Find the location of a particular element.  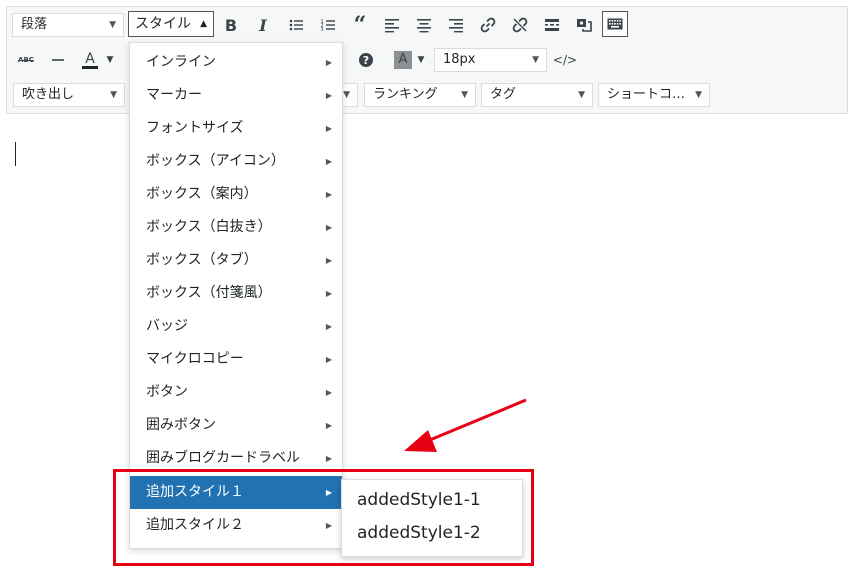

style-menu-item: ボックス（付箋風） ▶ is located at coordinates (236, 293).